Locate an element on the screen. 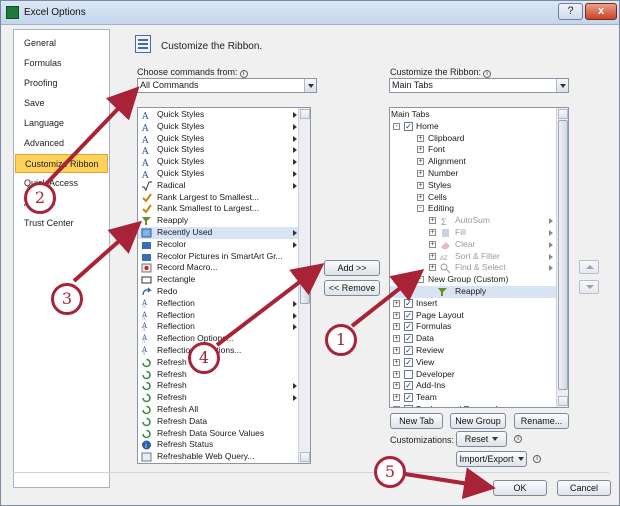  cancel-button: Cancel is located at coordinates (584, 488).